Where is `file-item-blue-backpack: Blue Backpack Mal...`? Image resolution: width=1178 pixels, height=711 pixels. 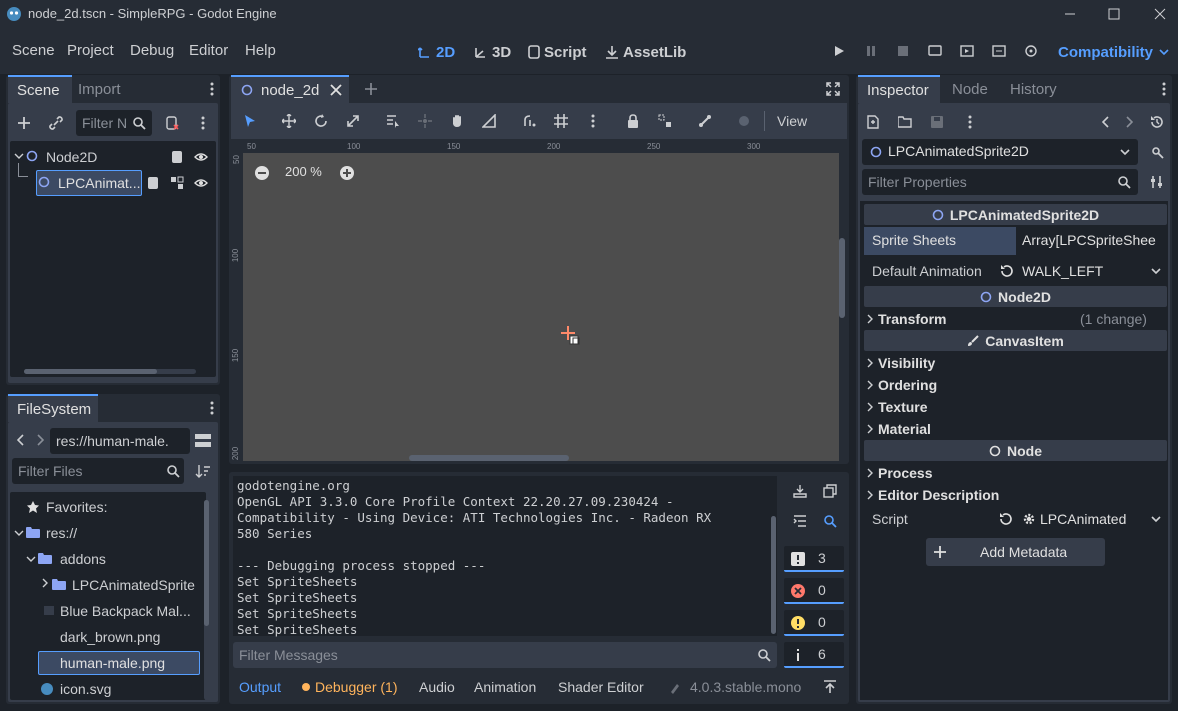
file-item-blue-backpack: Blue Backpack Mal... is located at coordinates (129, 611).